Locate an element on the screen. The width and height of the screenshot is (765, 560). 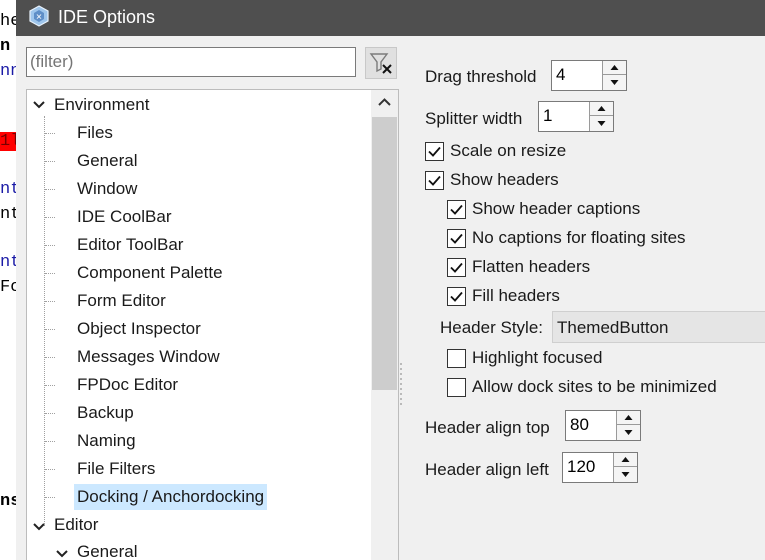
scroll-up-arrow-icon is located at coordinates (384, 103).